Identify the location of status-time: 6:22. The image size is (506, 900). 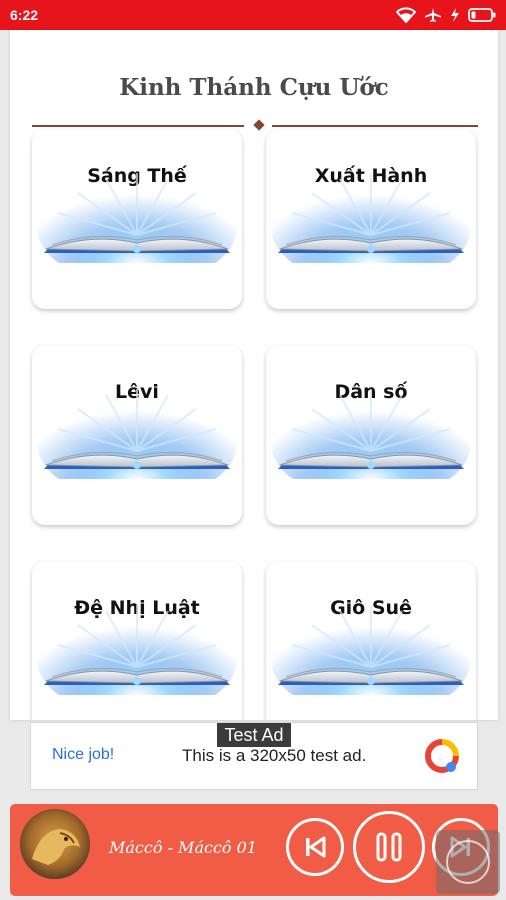
(24, 15).